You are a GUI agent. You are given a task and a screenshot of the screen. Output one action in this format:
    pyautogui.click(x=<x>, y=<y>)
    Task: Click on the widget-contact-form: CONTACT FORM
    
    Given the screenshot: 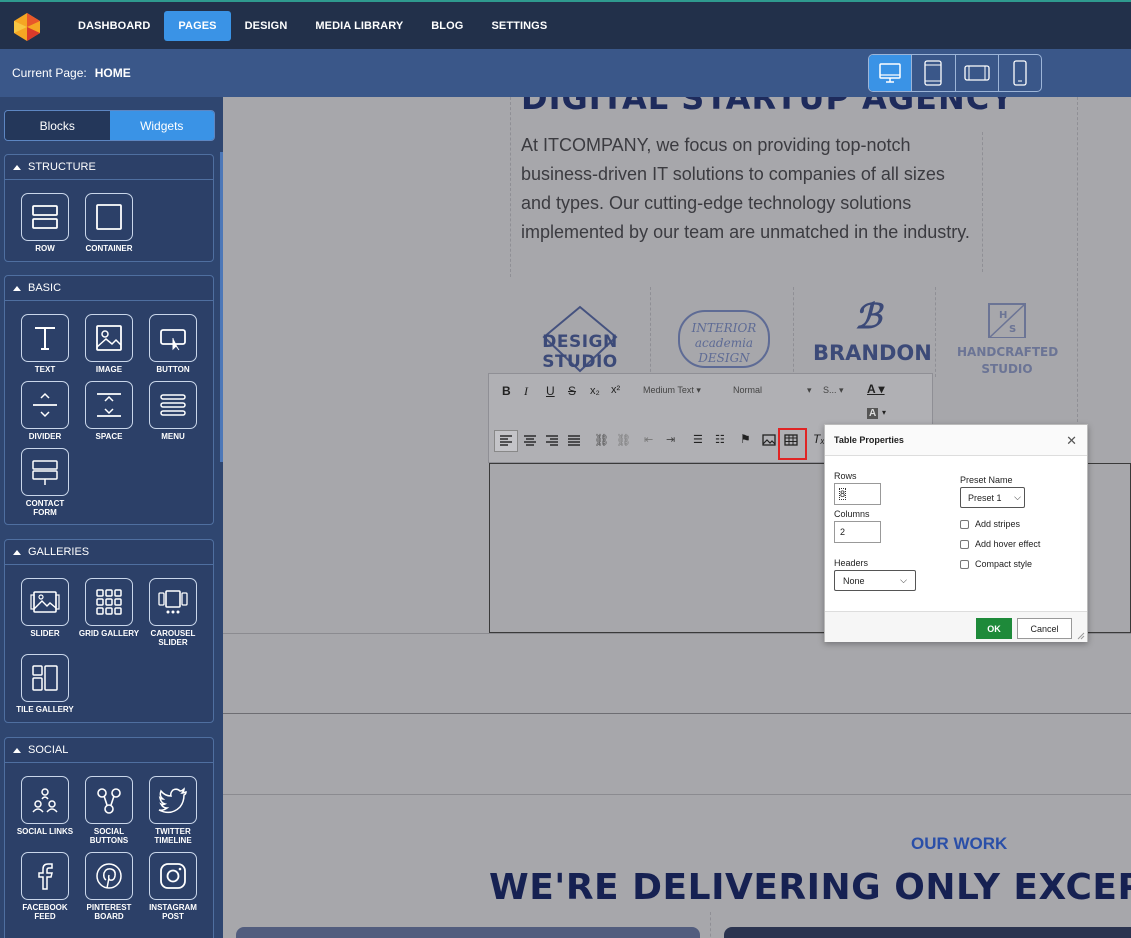 What is the action you would take?
    pyautogui.click(x=45, y=482)
    